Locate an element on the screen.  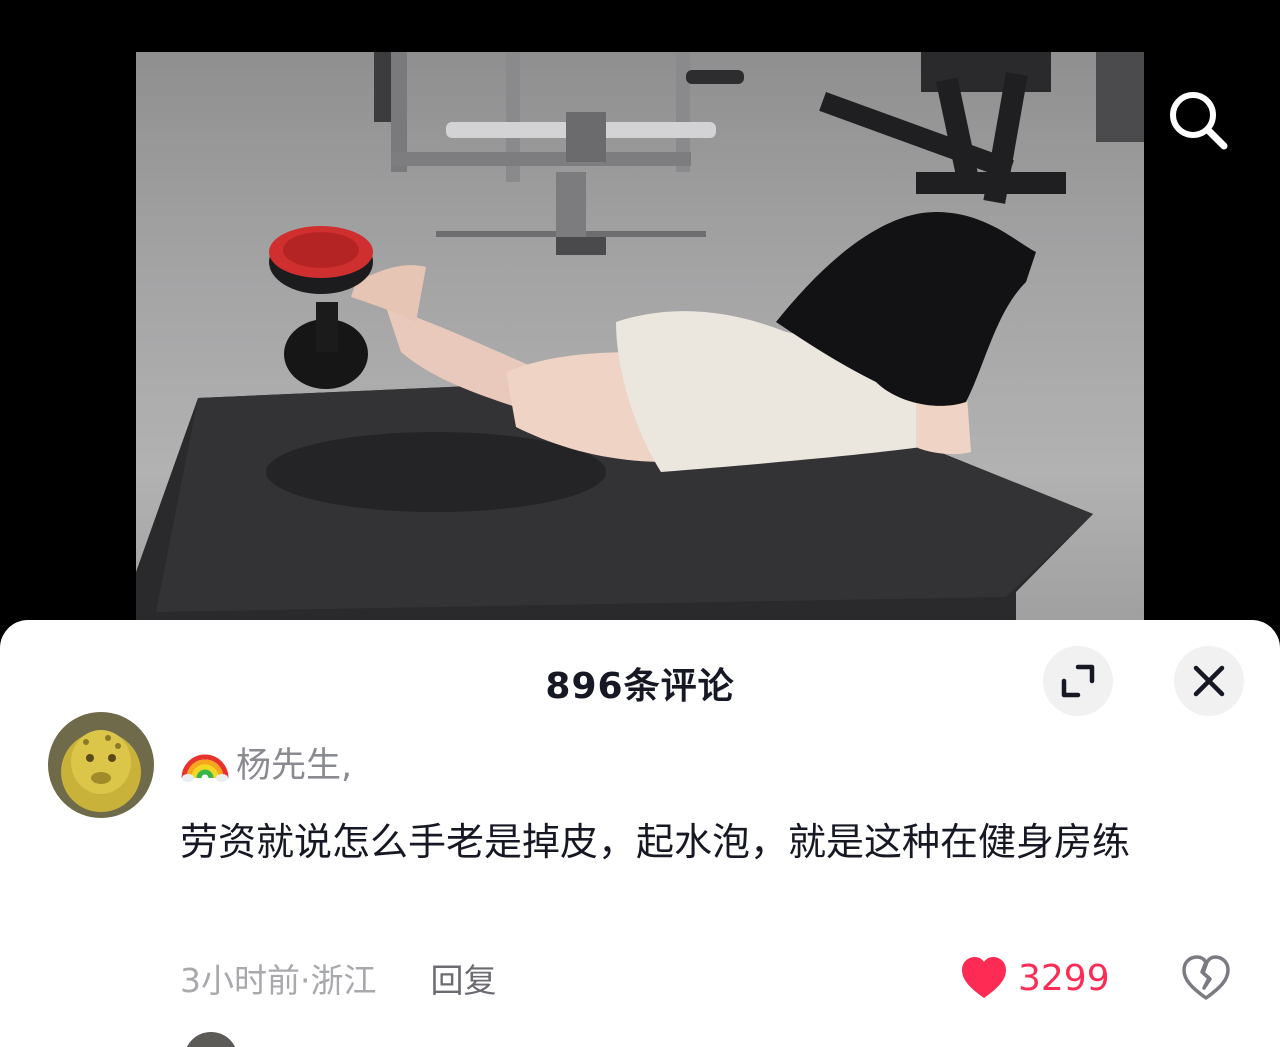
rainbow-icon is located at coordinates (205, 762).